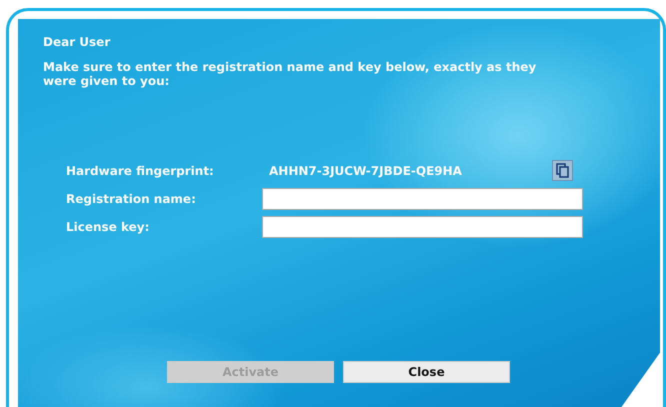  What do you see at coordinates (131, 199) in the screenshot?
I see `field-label: Registration name:` at bounding box center [131, 199].